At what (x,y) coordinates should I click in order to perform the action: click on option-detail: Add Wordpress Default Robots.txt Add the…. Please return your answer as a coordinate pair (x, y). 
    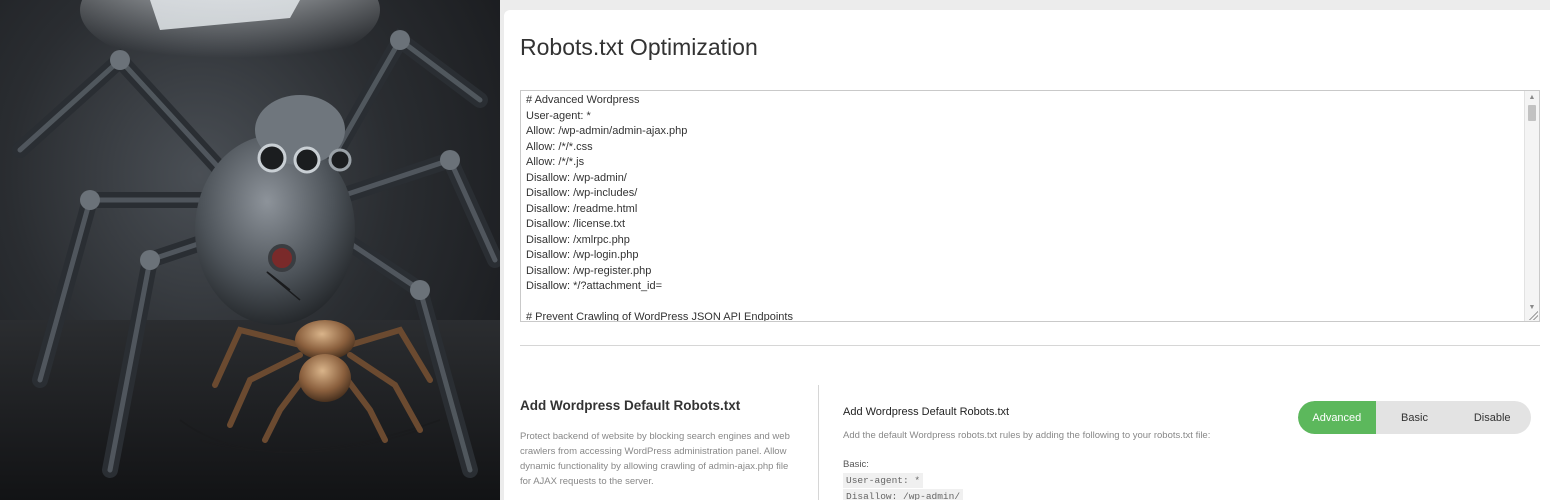
    Looking at the image, I should click on (1063, 453).